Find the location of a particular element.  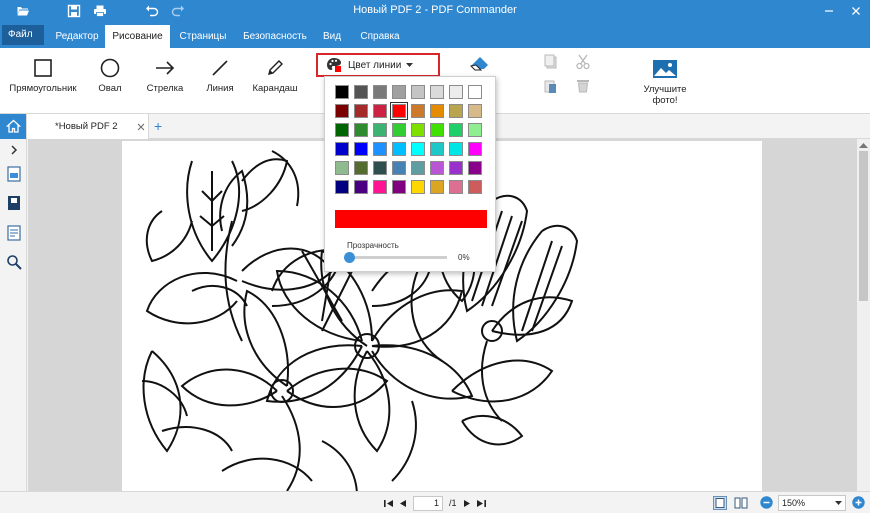

tab-pages: Страницы is located at coordinates (203, 36).